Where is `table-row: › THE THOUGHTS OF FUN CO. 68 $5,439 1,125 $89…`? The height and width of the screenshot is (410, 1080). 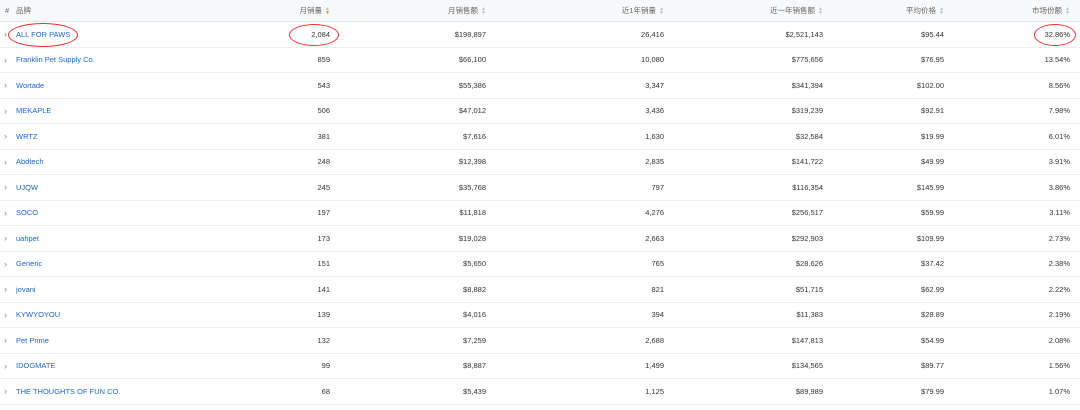 table-row: › THE THOUGHTS OF FUN CO. 68 $5,439 1,125 $89… is located at coordinates (540, 392).